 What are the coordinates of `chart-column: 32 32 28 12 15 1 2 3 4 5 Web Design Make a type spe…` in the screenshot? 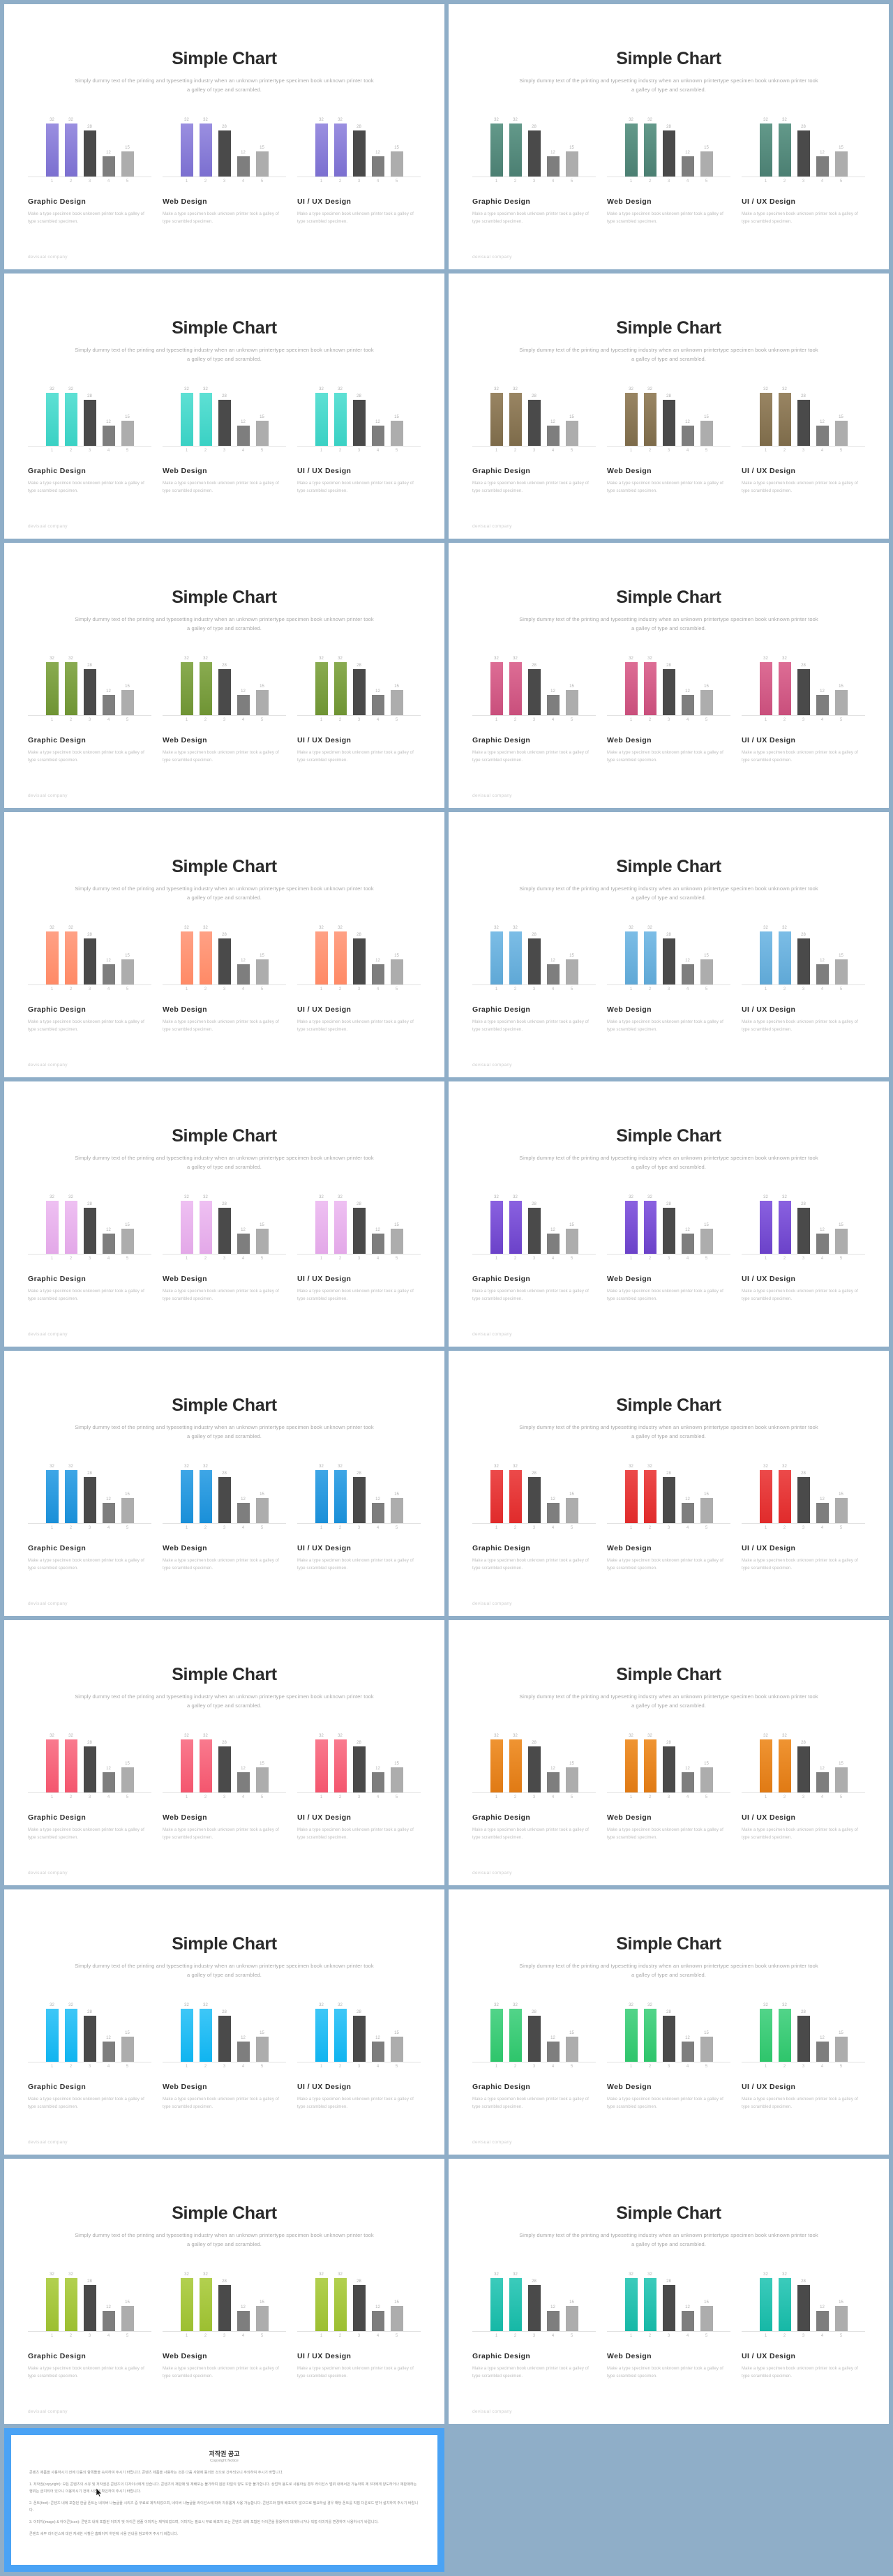 It's located at (224, 1516).